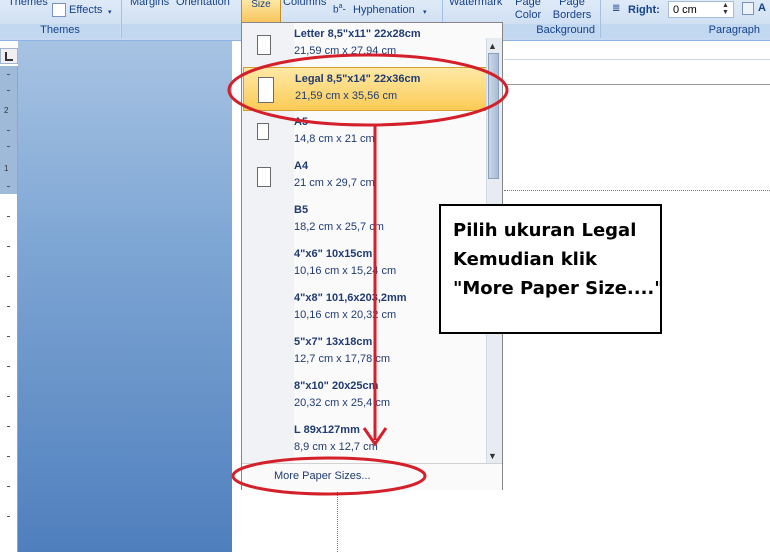 The image size is (770, 553). What do you see at coordinates (334, 139) in the screenshot?
I see `paper-size-dimensions: 14,8 cm x 21 cm` at bounding box center [334, 139].